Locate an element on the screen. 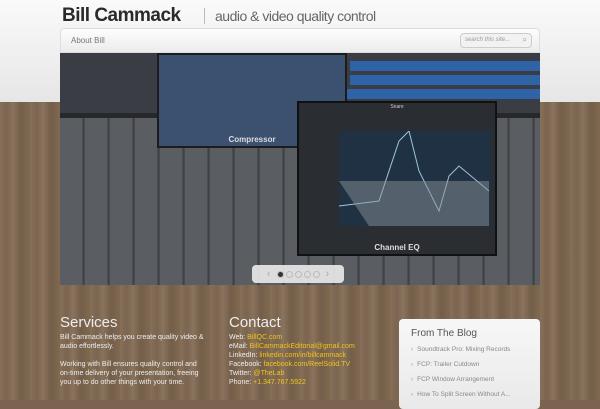 The height and width of the screenshot is (409, 600). search-input: search this site... ⌕ is located at coordinates (496, 40).